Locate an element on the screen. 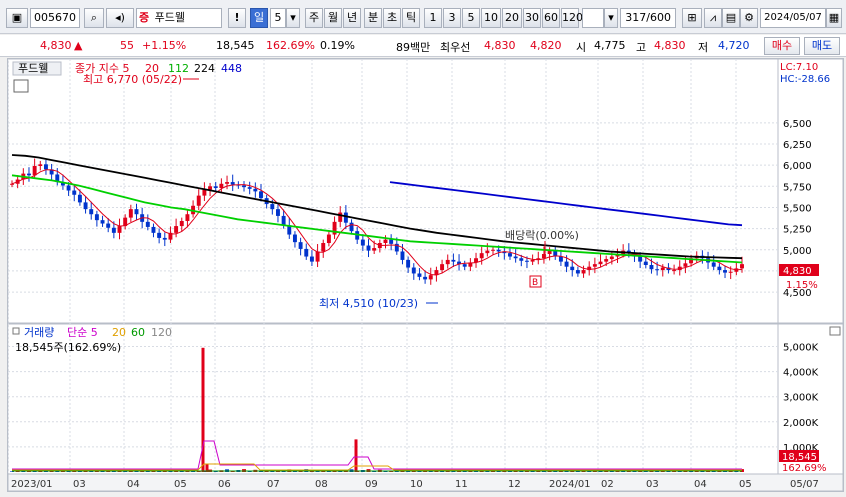  volume-legend-ma20: 20 is located at coordinates (119, 332).